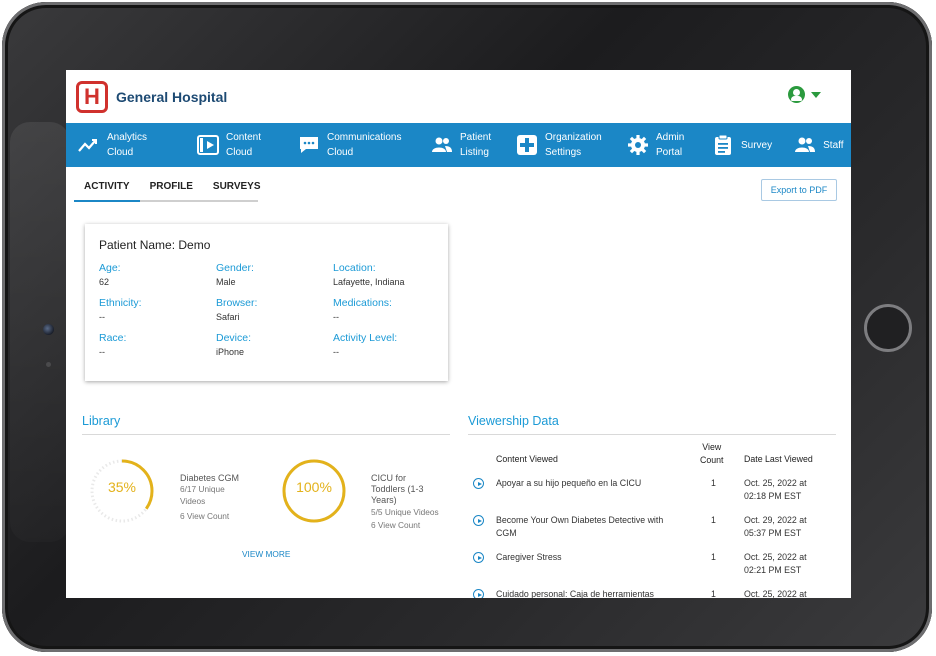 The height and width of the screenshot is (656, 936). I want to click on nav-label: Survey, so click(757, 145).